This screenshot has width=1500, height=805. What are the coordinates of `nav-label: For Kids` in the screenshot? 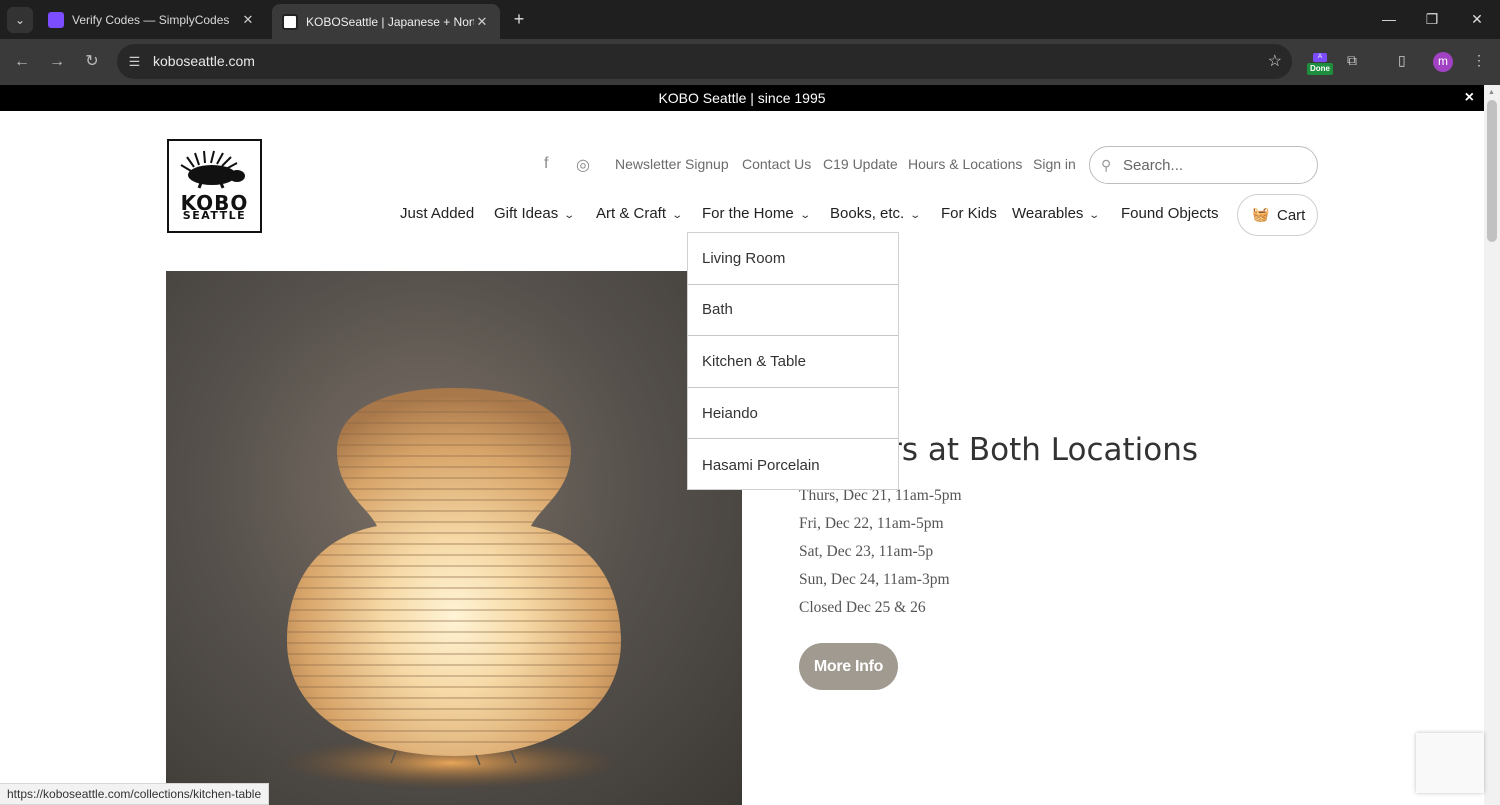 It's located at (969, 213).